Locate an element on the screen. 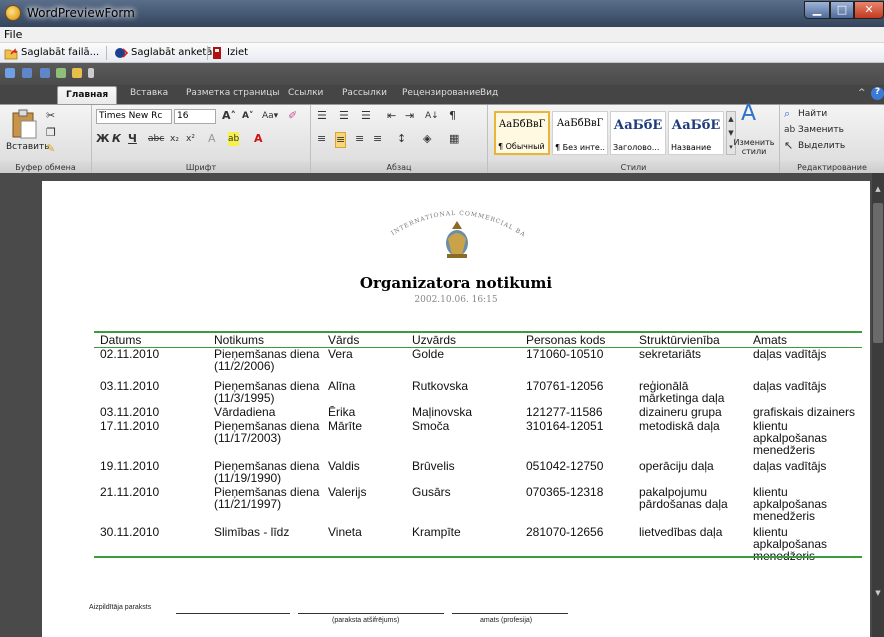 The height and width of the screenshot is (637, 884). change-styles-icon: A is located at coordinates (748, 114).